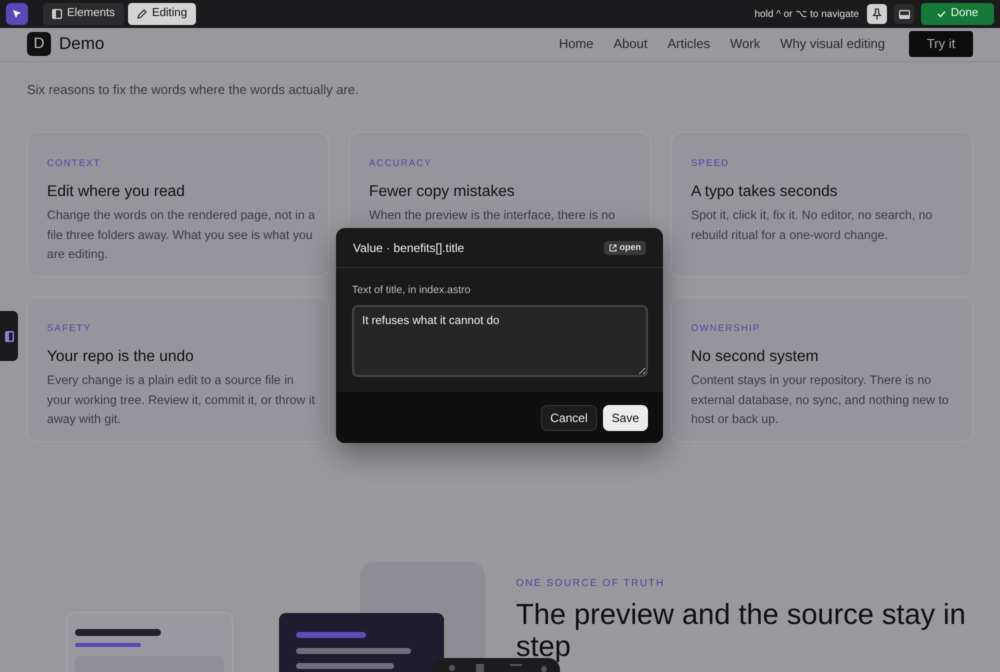 The height and width of the screenshot is (672, 1000). Describe the element at coordinates (591, 584) in the screenshot. I see `section-eyebrow: ONE SOURCE OF TRUTH` at that location.